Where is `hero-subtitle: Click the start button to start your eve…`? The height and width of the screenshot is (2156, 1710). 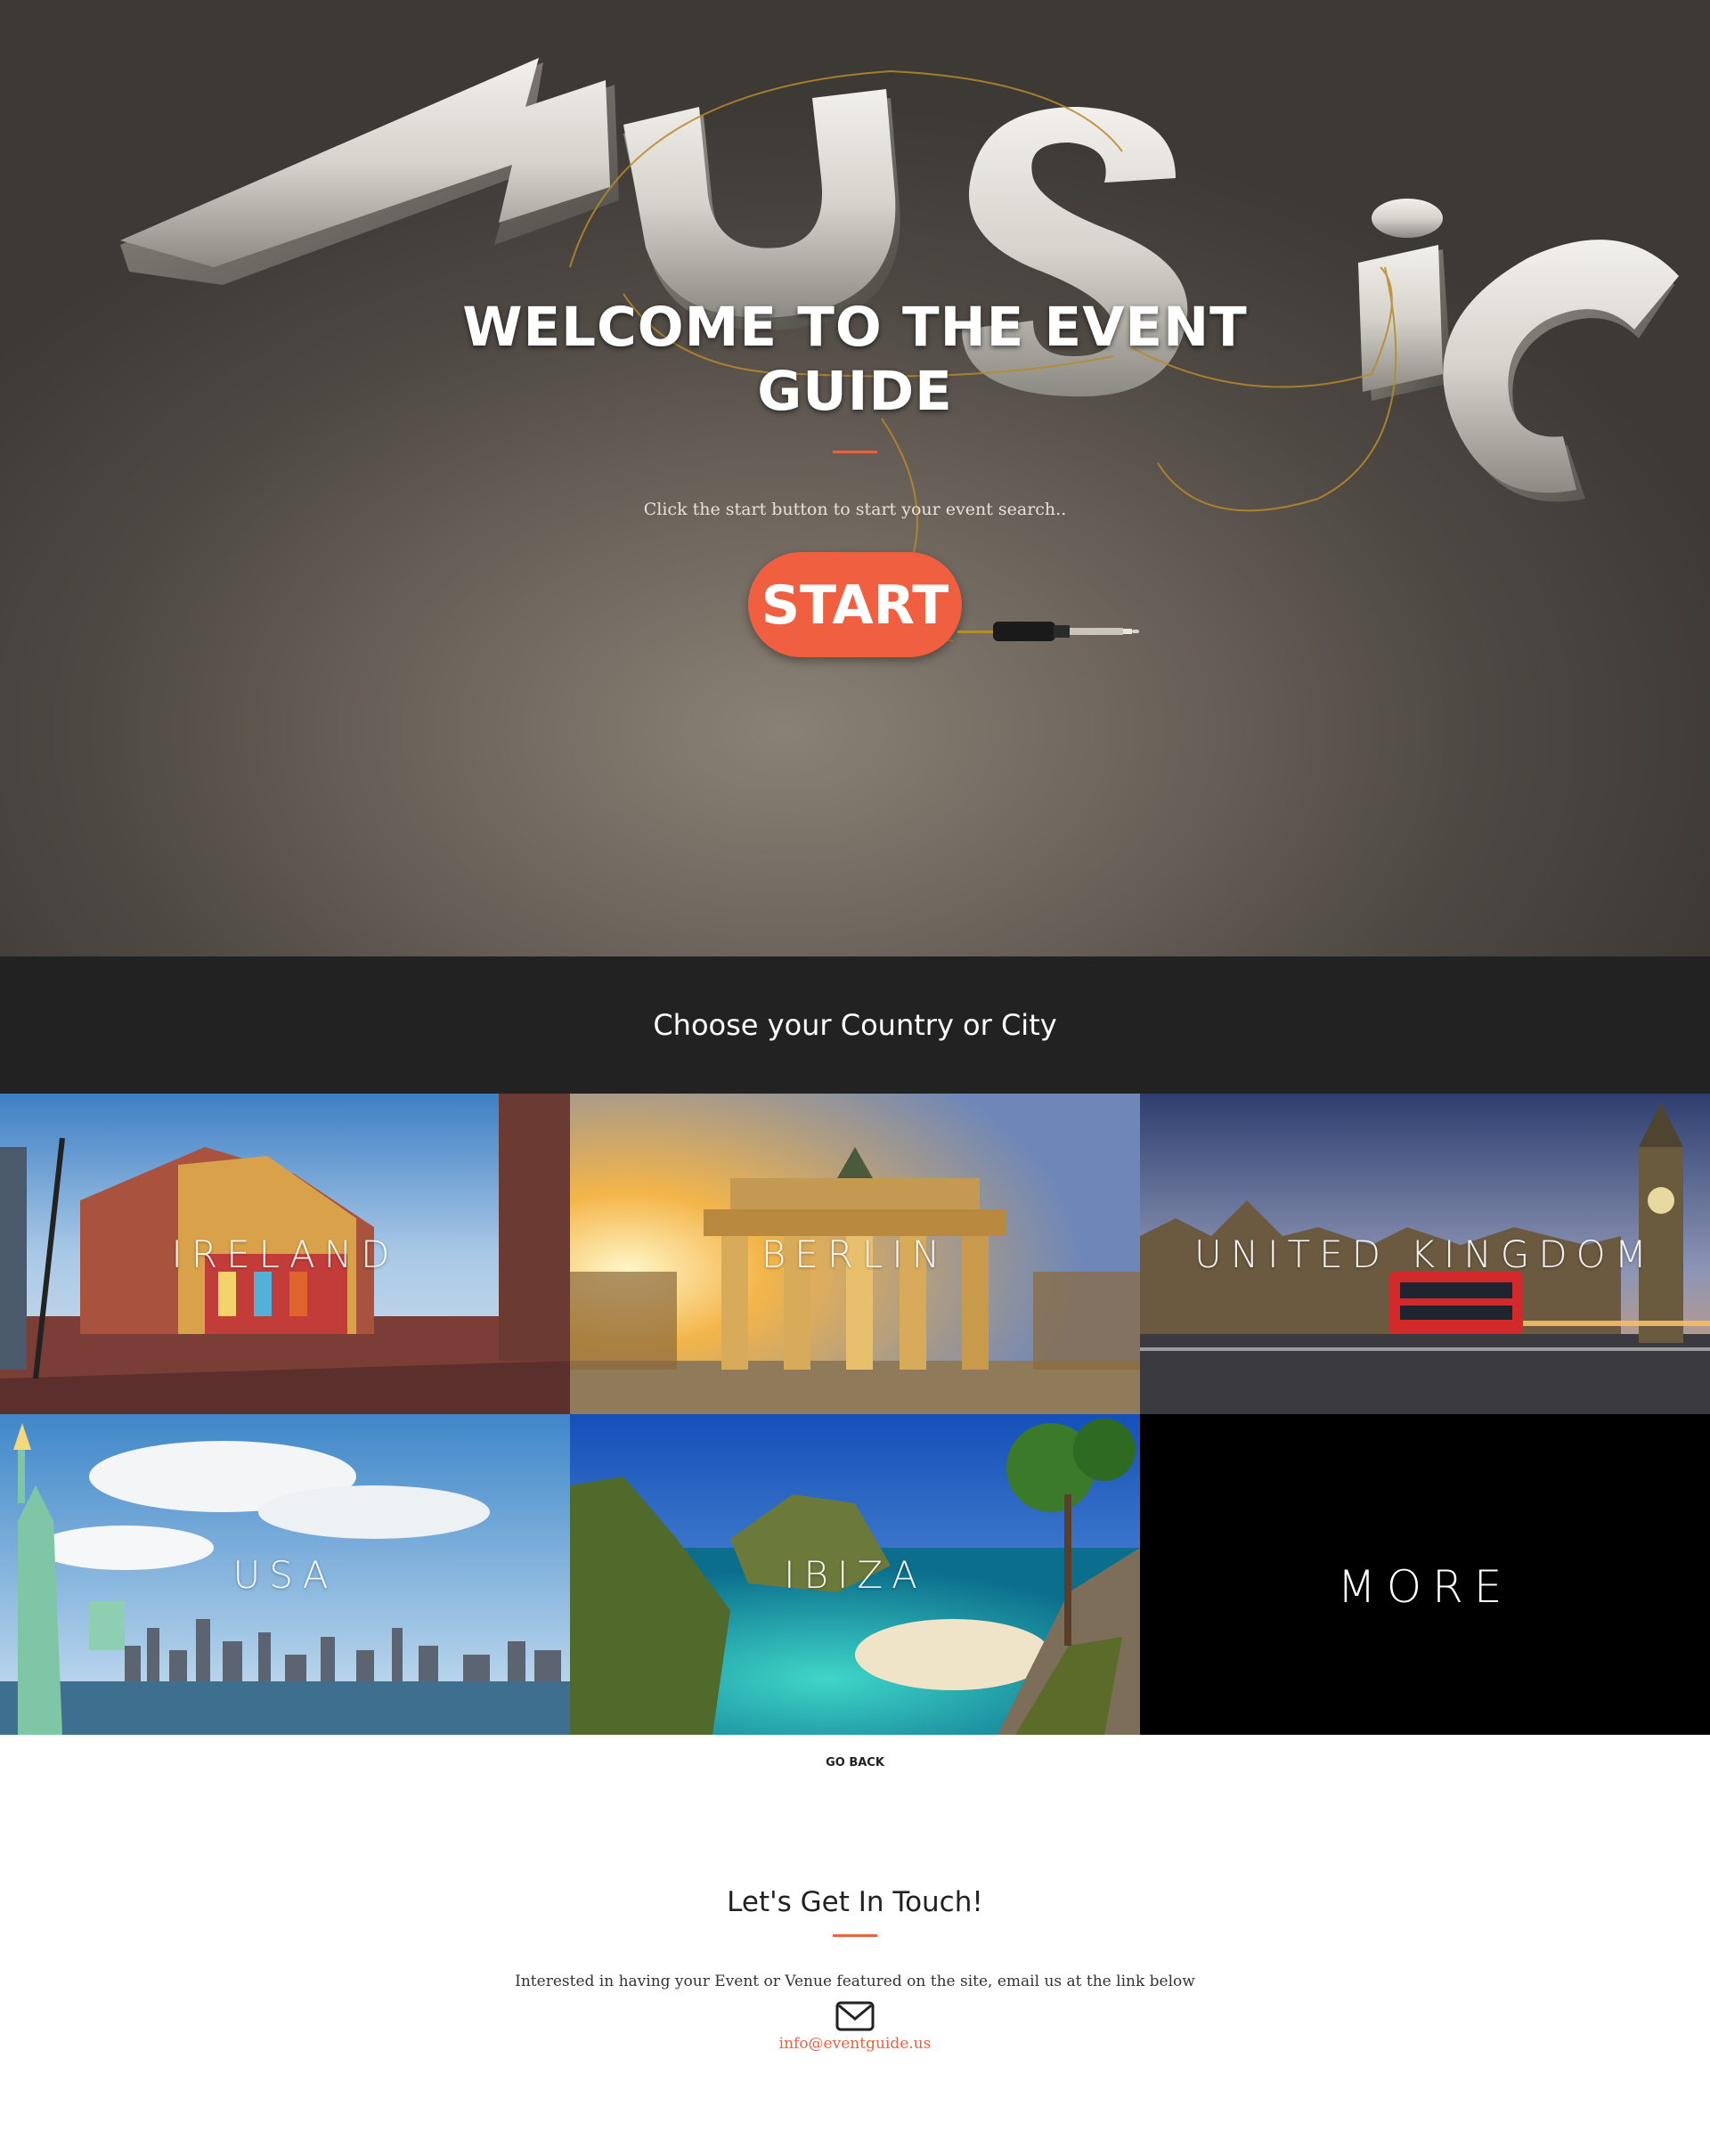
hero-subtitle: Click the start button to start your eve… is located at coordinates (855, 509).